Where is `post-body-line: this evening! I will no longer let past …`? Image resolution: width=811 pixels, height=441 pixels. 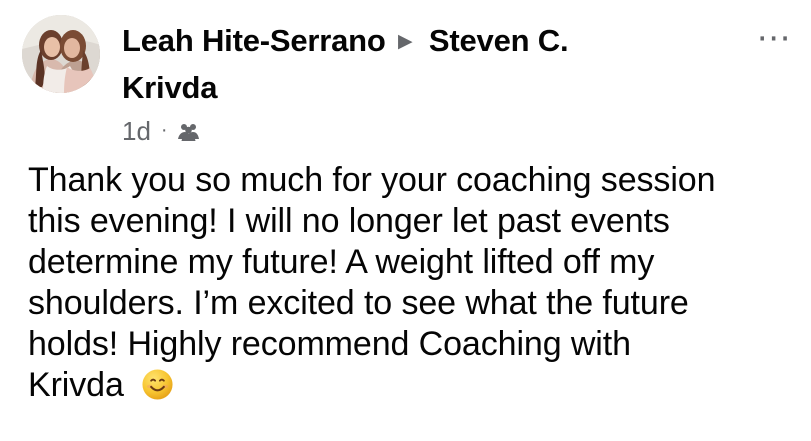
post-body-line: this evening! I will no longer let past … is located at coordinates (349, 221).